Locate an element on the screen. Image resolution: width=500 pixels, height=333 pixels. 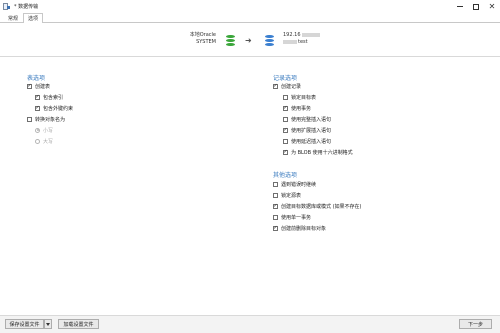
option-label: 包含外键约束 is located at coordinates (58, 108).